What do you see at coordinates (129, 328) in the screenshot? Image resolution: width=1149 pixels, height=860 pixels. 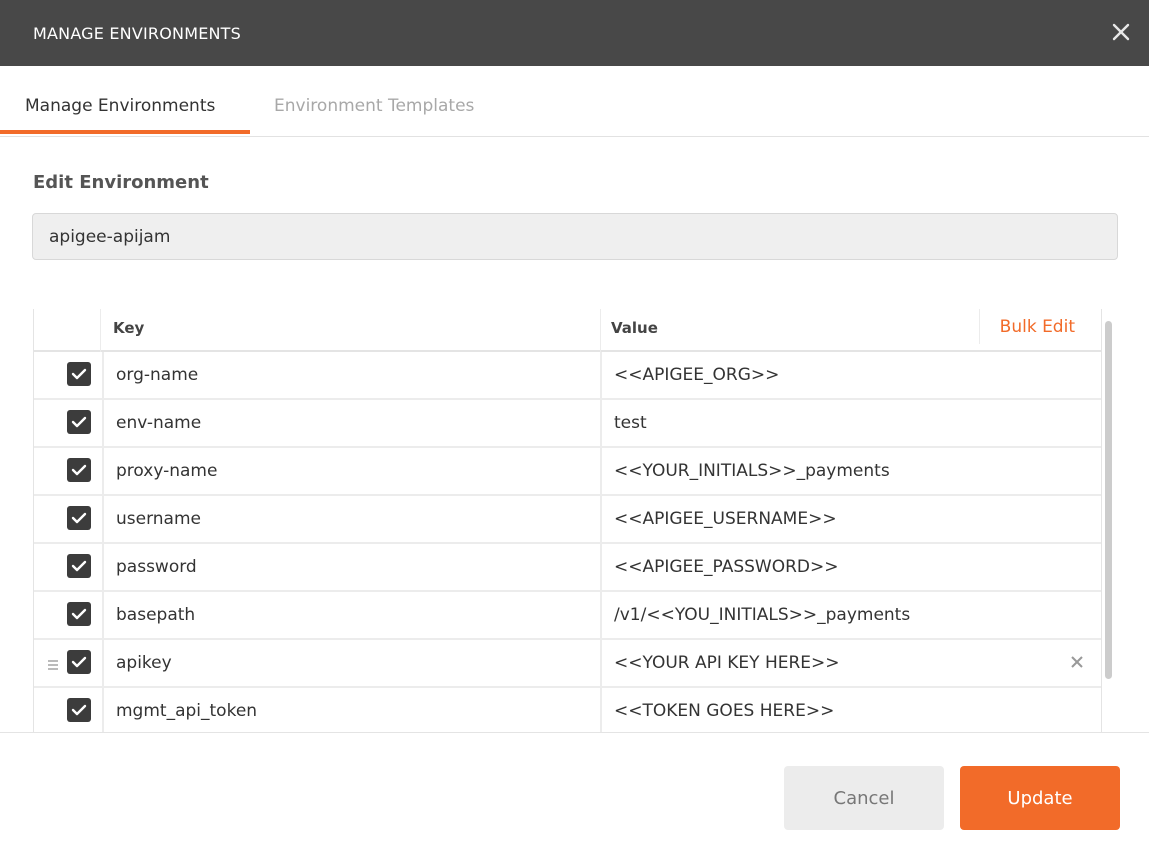 I see `key-column-header: Key` at bounding box center [129, 328].